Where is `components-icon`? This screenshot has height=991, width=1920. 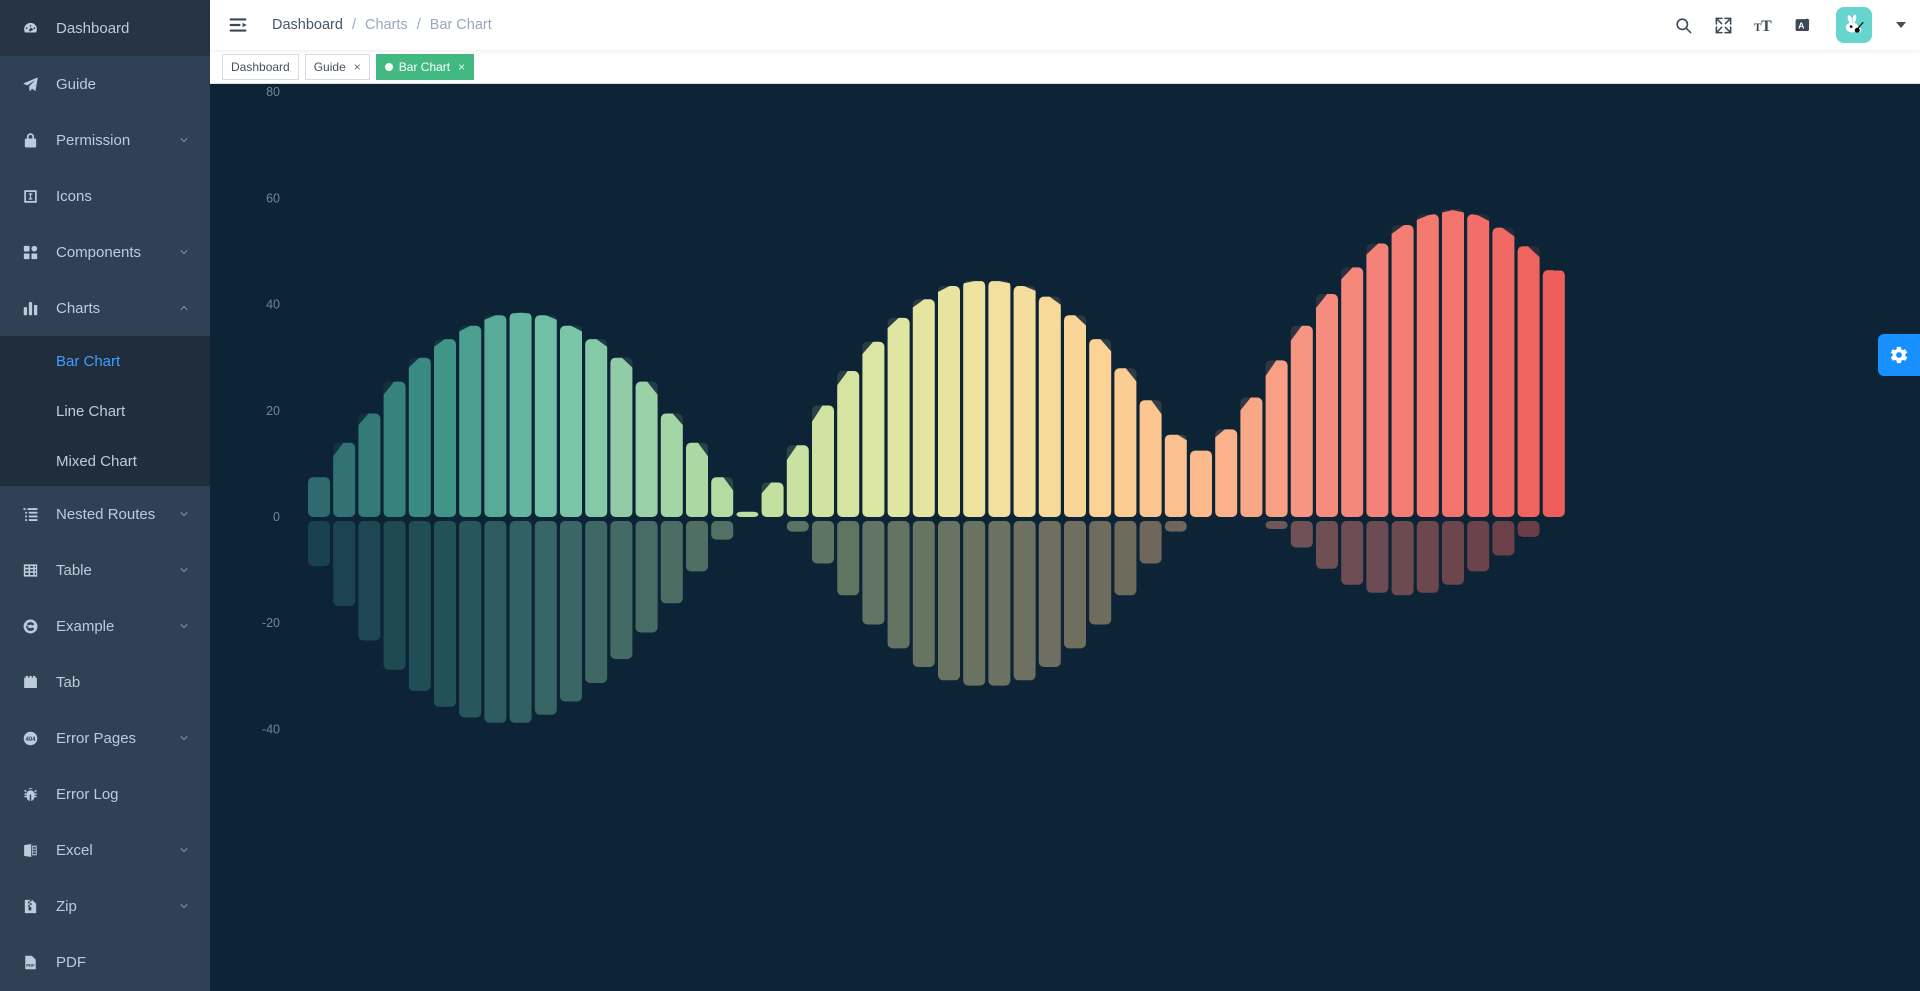
components-icon is located at coordinates (30, 252).